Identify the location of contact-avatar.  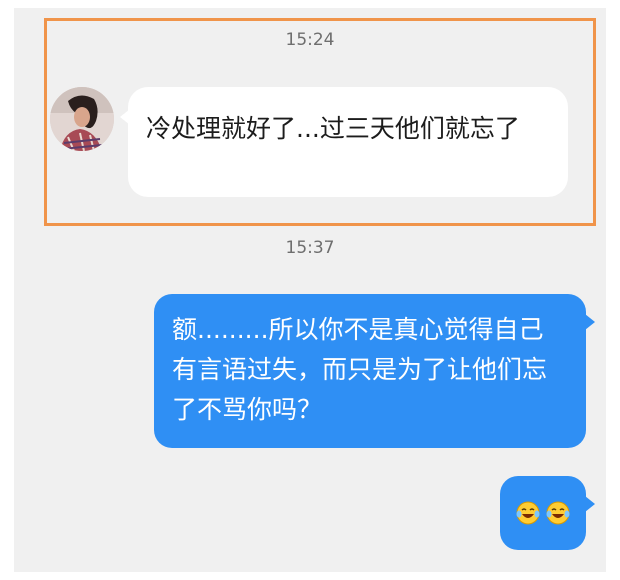
(82, 119).